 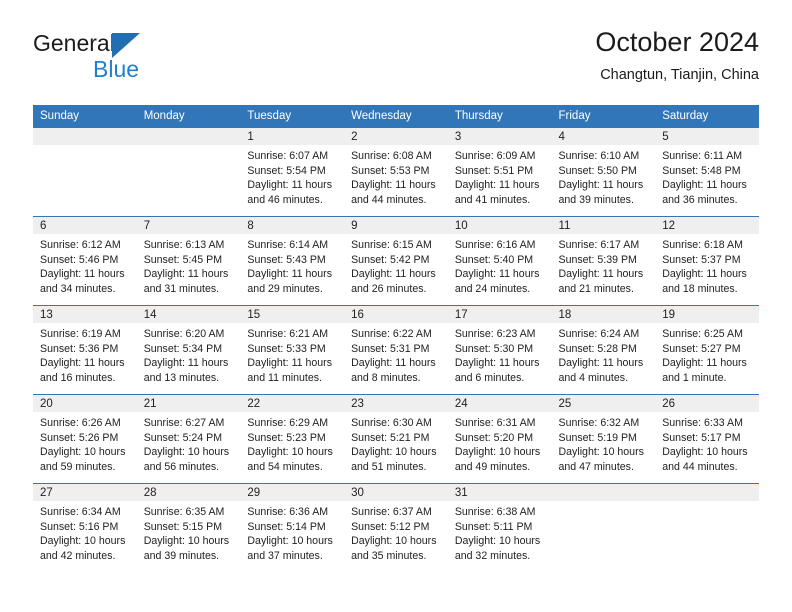 I want to click on sunrise-text: Sunrise: 6:19 AM, so click(x=80, y=334).